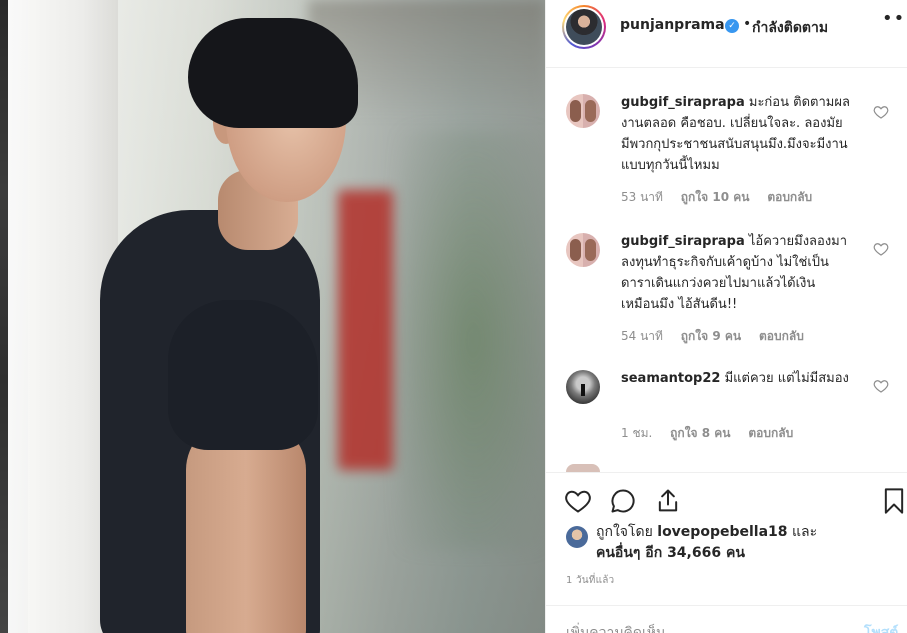 Image resolution: width=907 pixels, height=633 pixels. I want to click on comment-likes: ถูกใจ 9 คน, so click(711, 336).